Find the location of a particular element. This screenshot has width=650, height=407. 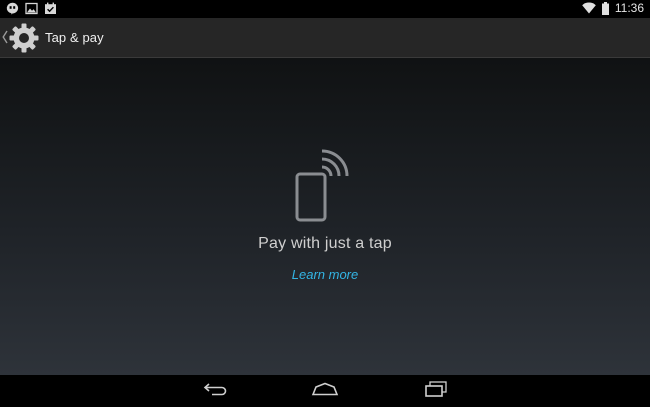

status-bar: 11:36 is located at coordinates (325, 9).